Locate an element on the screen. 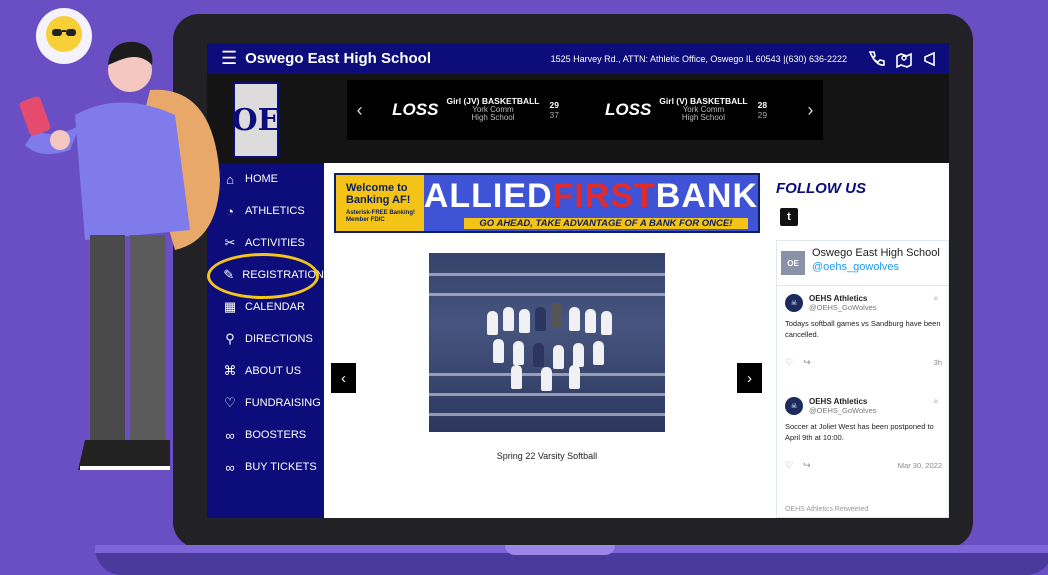 The image size is (1048, 575). sidebar-item-about-us: ⌘ ABOUT US is located at coordinates (265, 371).